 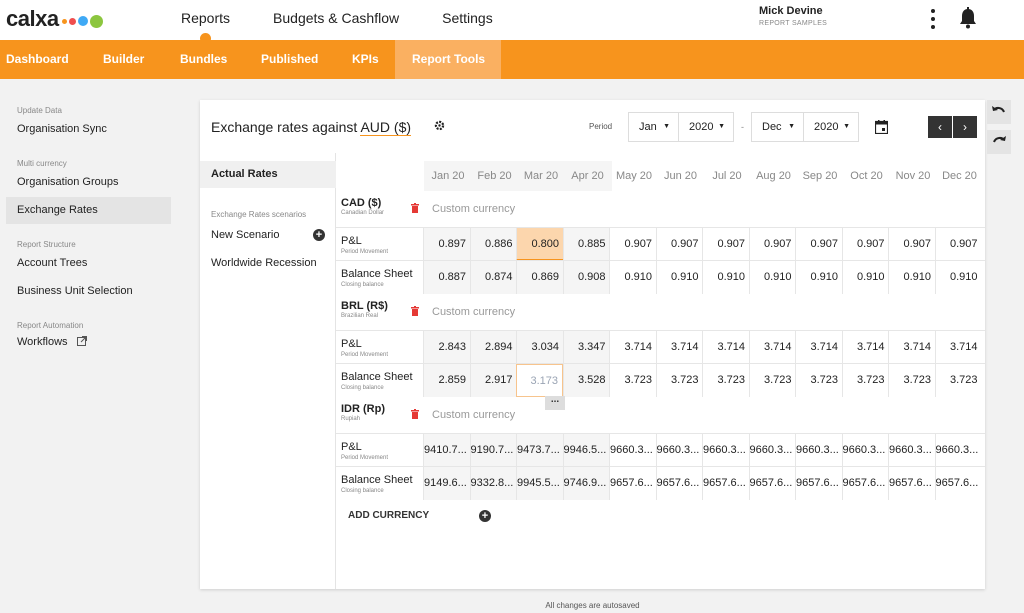 I want to click on scenario-actual-rates: Actual Rates, so click(x=268, y=174).